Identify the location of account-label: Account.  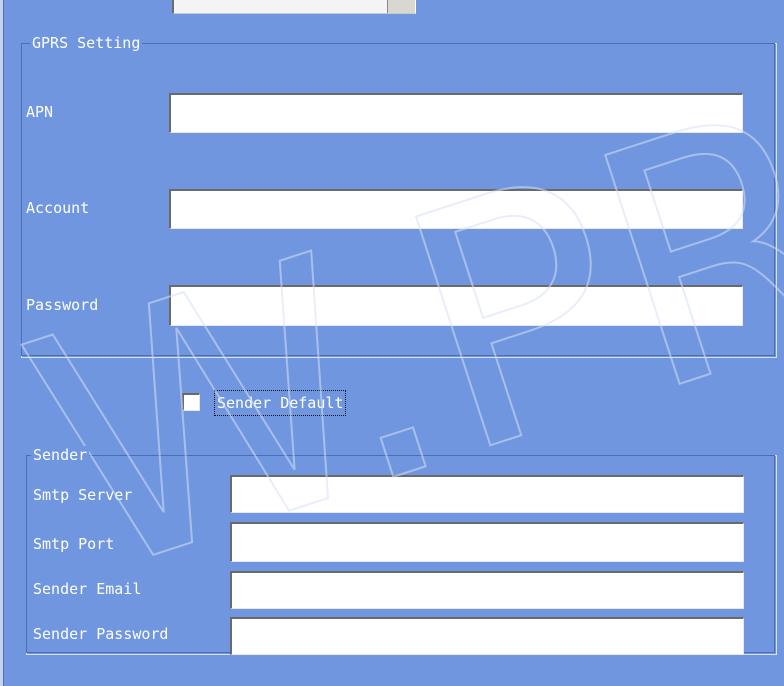
(58, 208).